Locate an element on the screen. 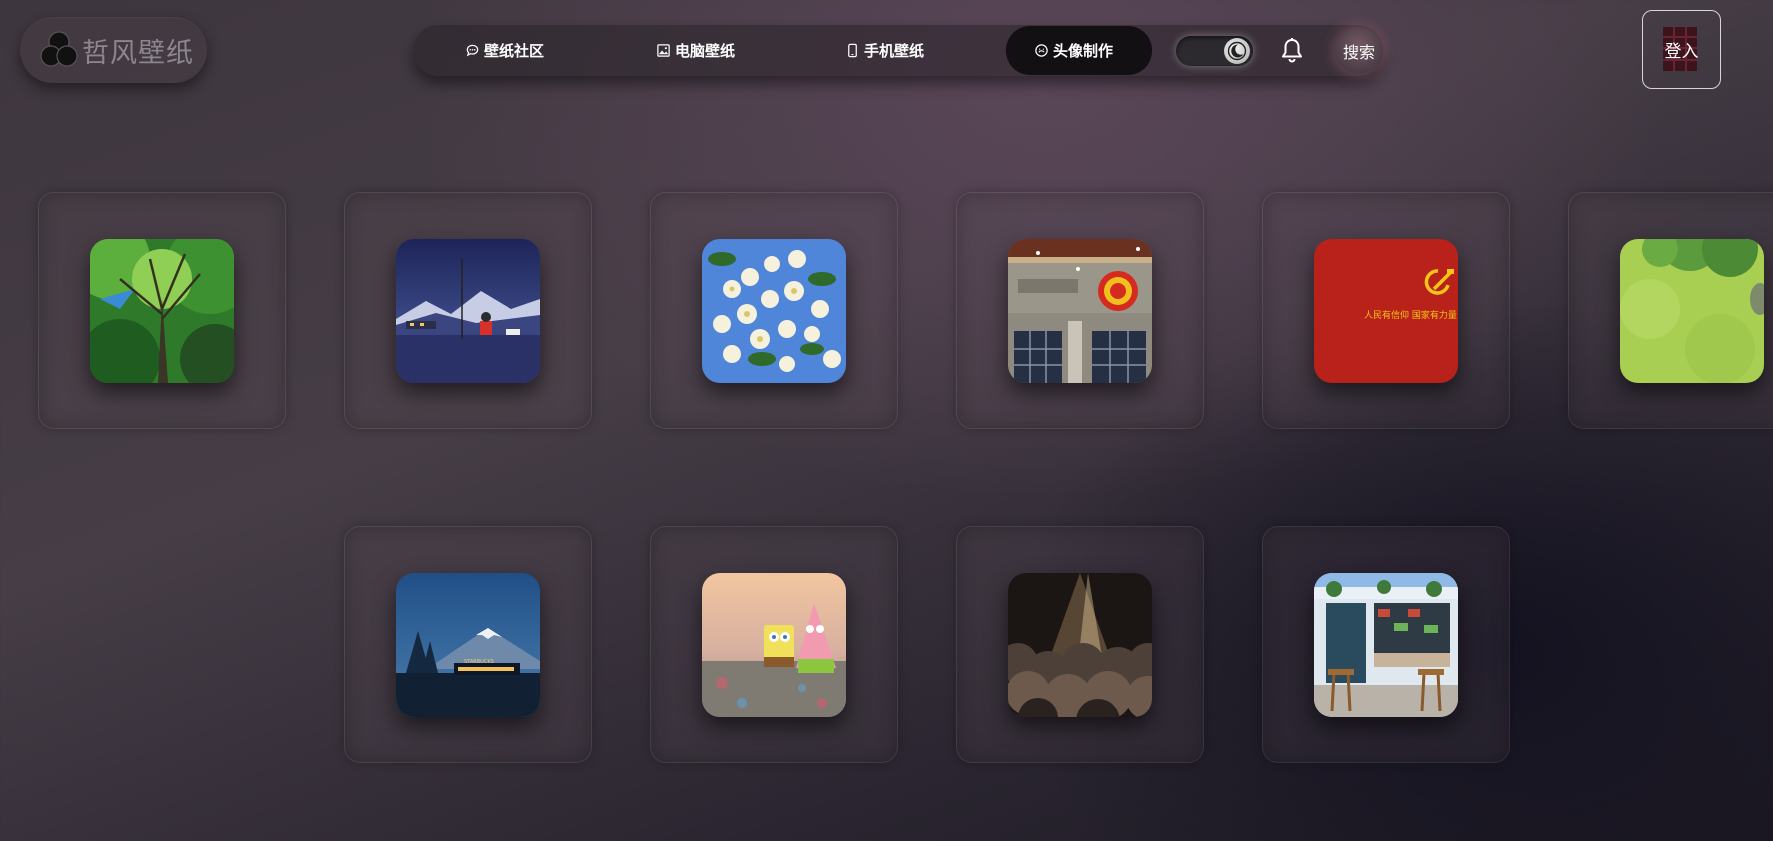 The height and width of the screenshot is (841, 1773). nav-item-label: 头像制作 is located at coordinates (1083, 51).